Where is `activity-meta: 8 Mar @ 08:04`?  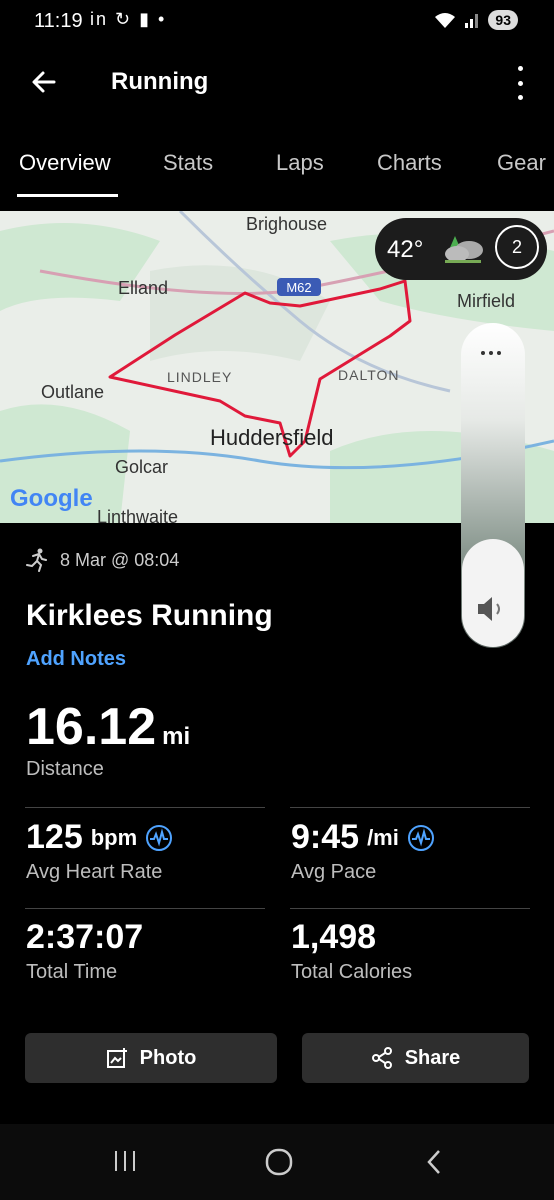 activity-meta: 8 Mar @ 08:04 is located at coordinates (102, 560).